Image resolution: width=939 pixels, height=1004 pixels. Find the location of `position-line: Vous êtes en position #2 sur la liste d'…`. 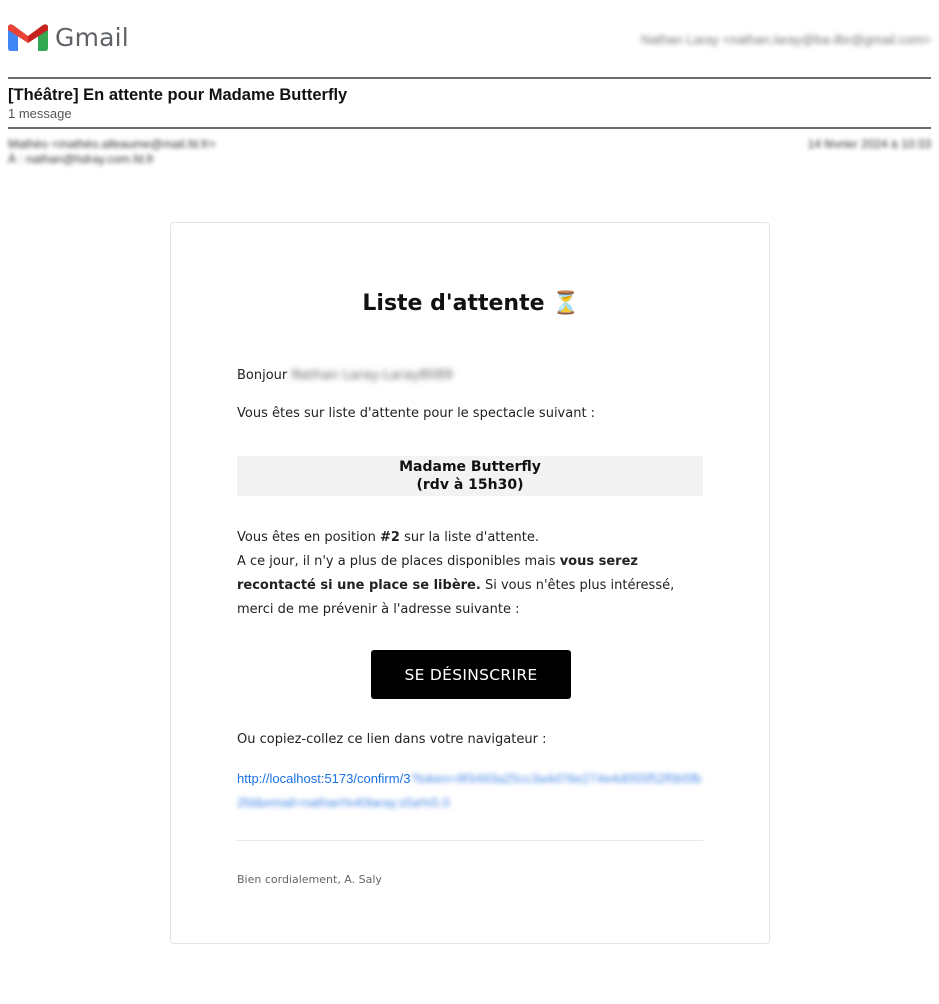

position-line: Vous êtes en position #2 sur la liste d'… is located at coordinates (470, 538).